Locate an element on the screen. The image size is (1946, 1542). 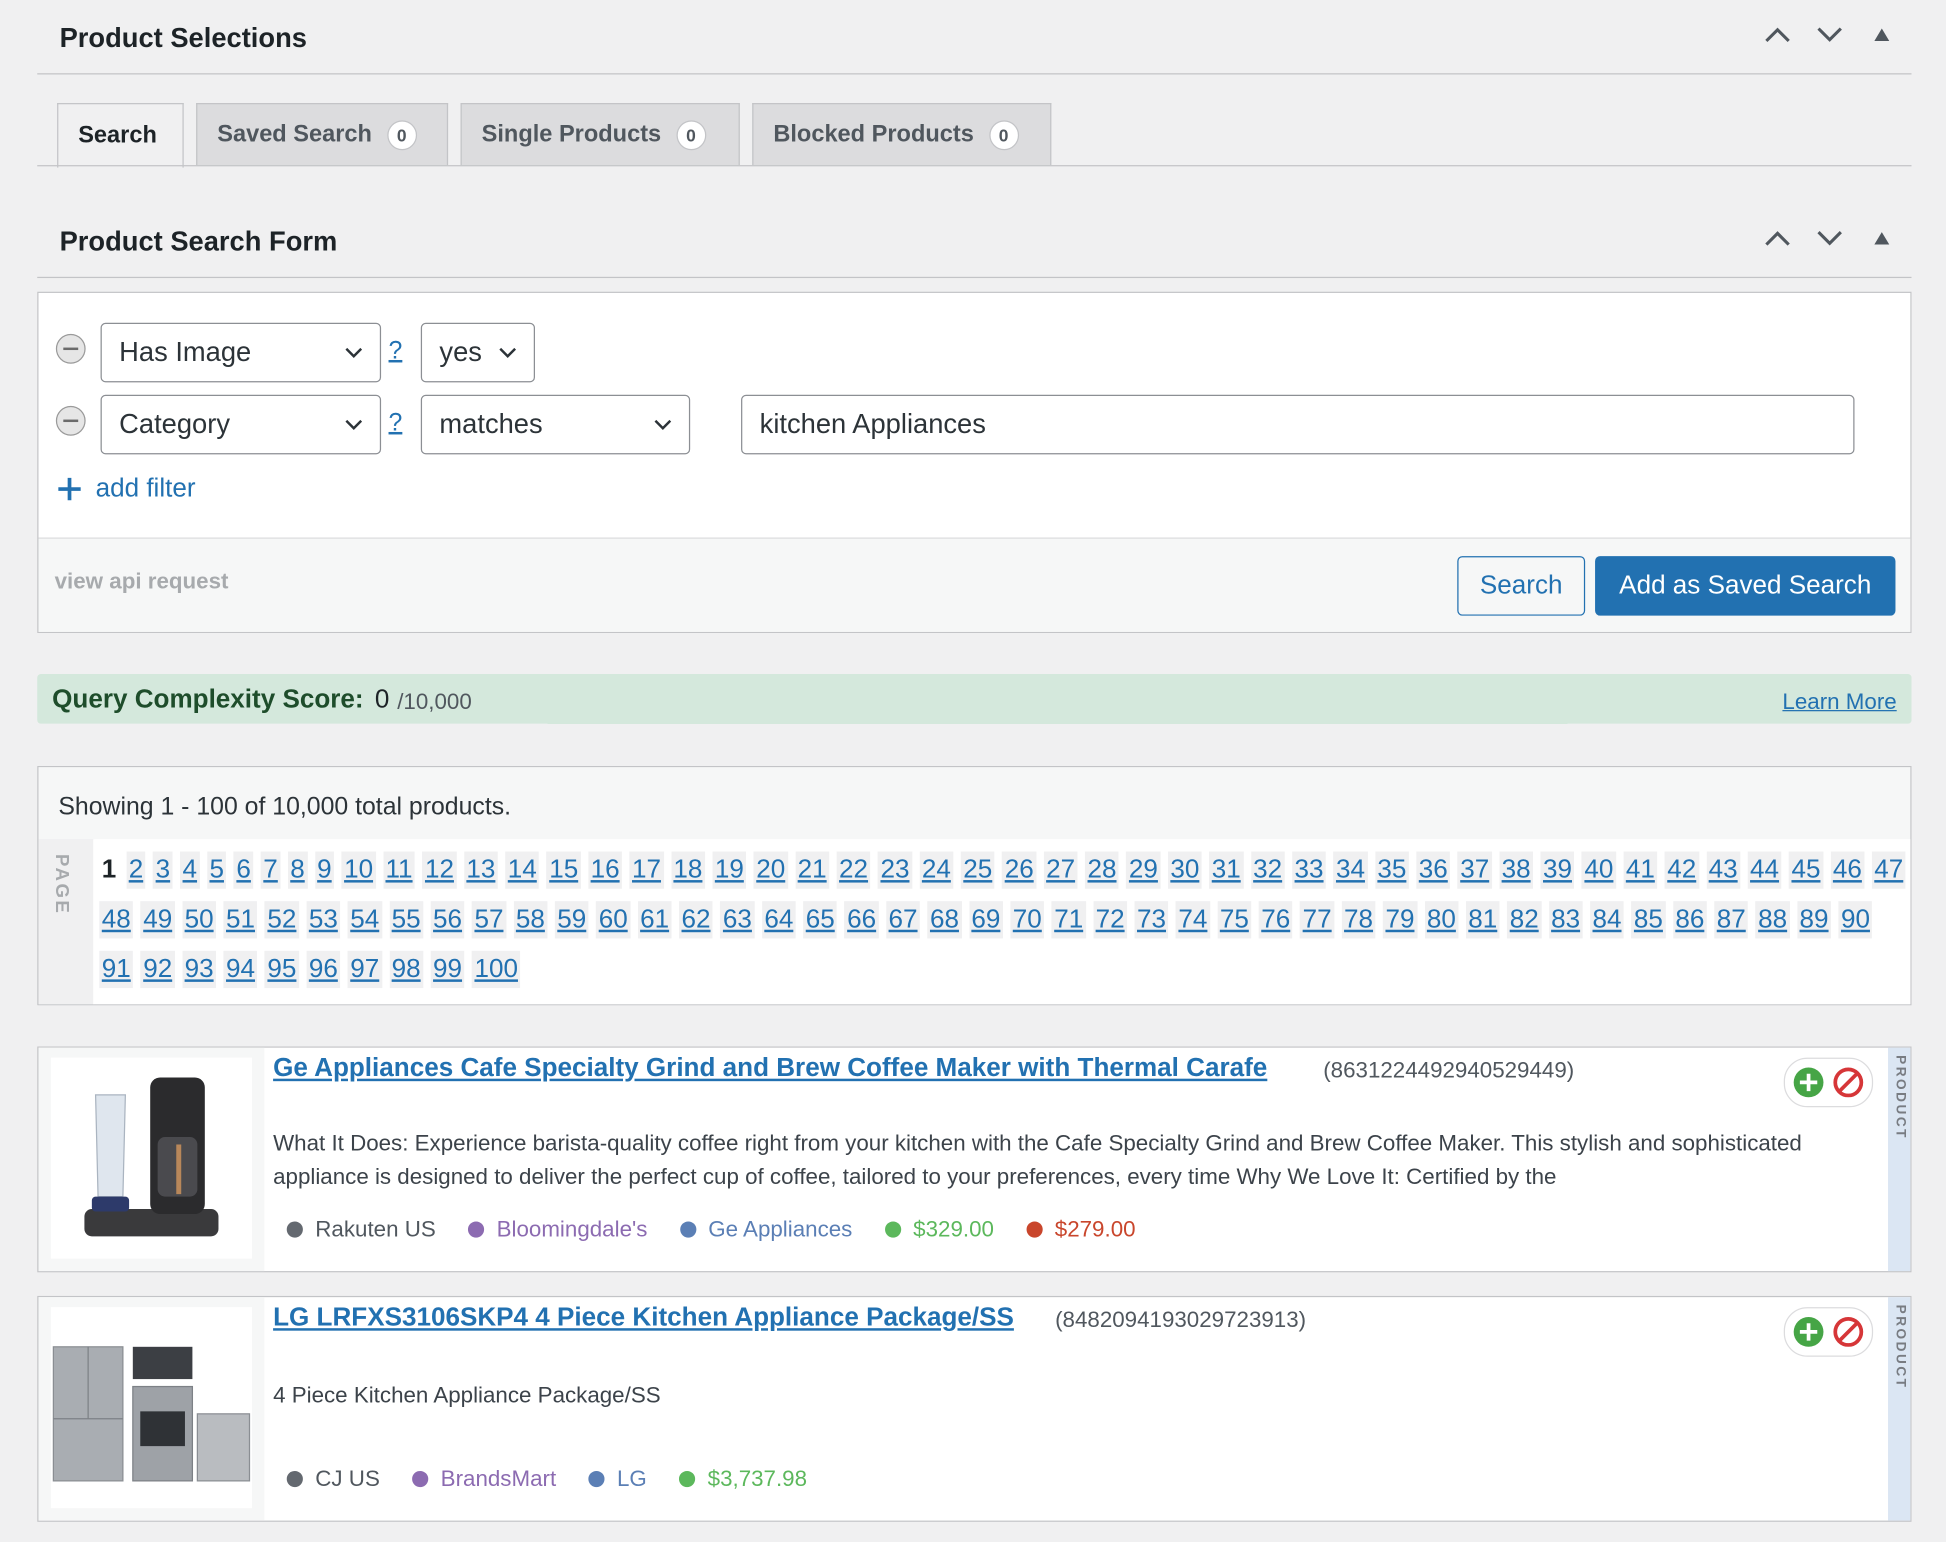
page-link: 40 is located at coordinates (1598, 870).